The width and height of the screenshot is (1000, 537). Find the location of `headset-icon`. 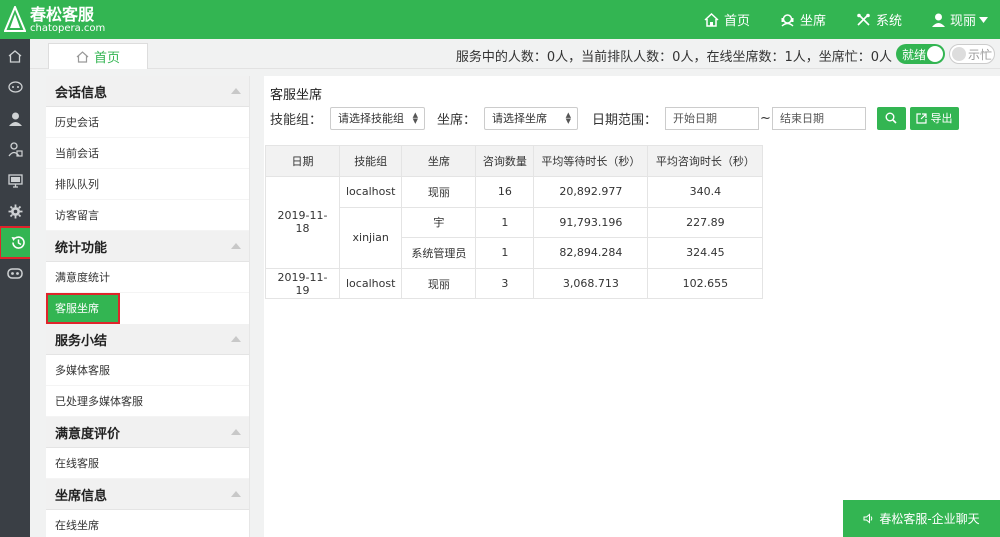

headset-icon is located at coordinates (787, 20).